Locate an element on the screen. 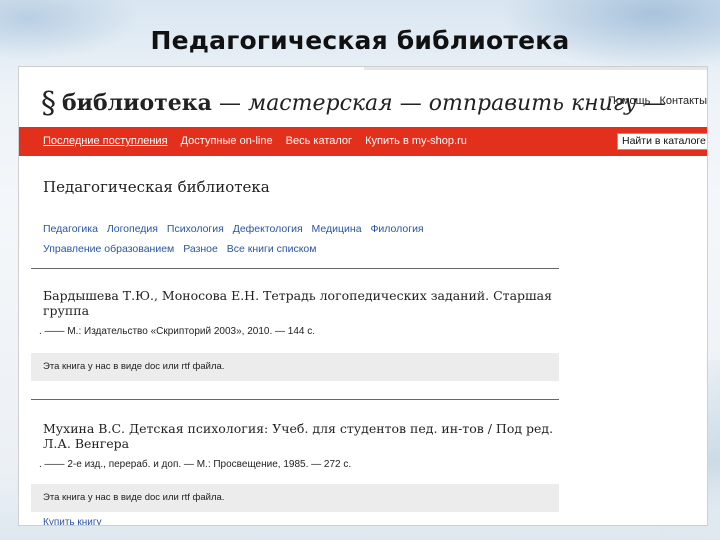 Image resolution: width=720 pixels, height=540 pixels. category-medicine: Медицина is located at coordinates (337, 229).